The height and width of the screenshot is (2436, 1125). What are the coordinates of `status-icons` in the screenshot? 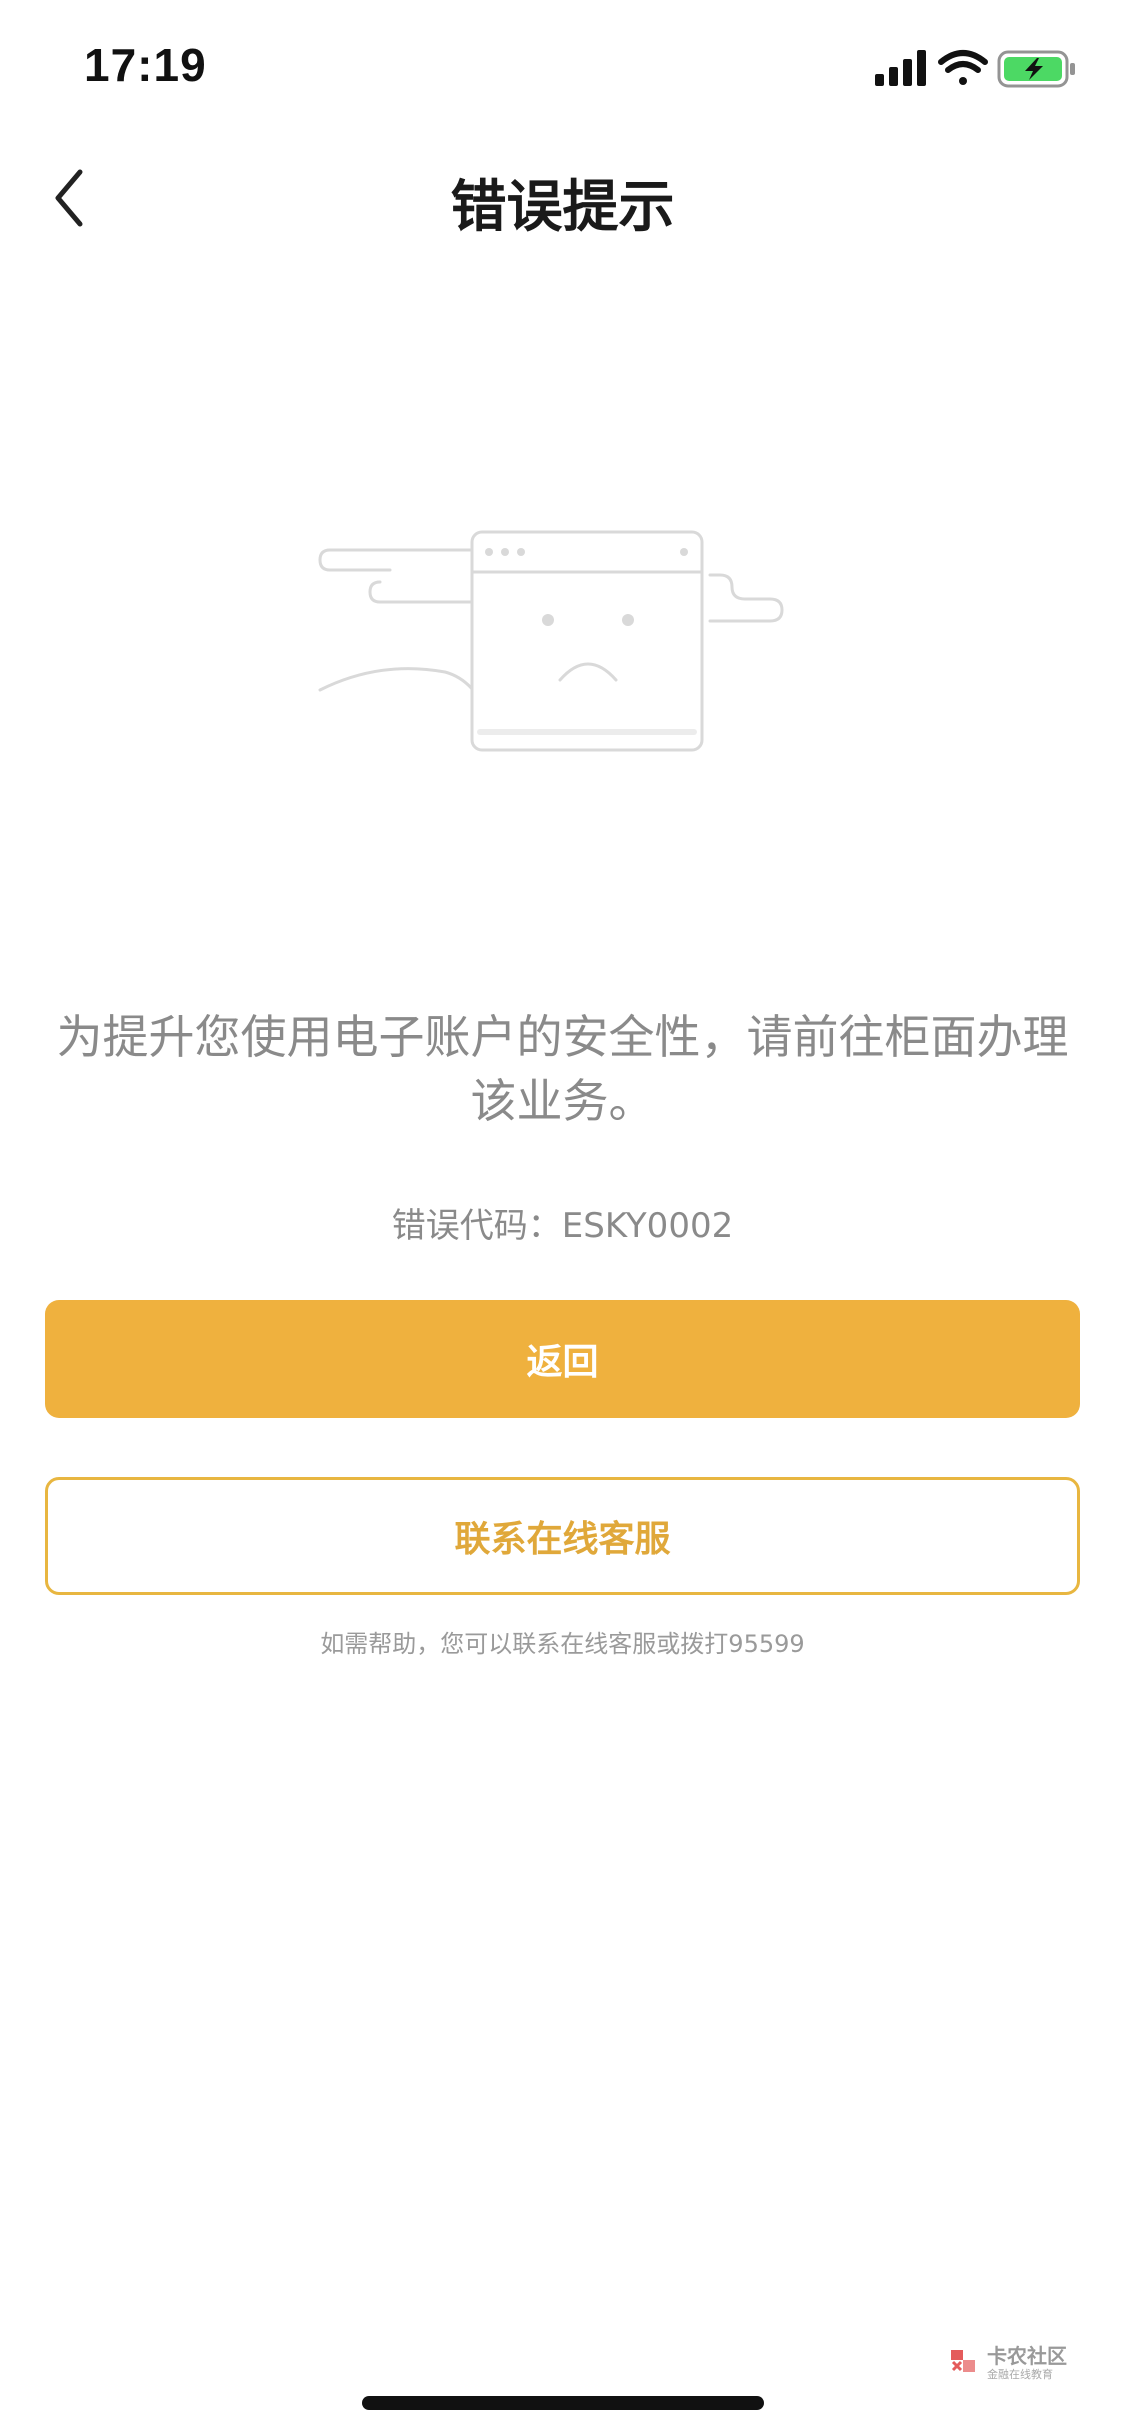 It's located at (975, 69).